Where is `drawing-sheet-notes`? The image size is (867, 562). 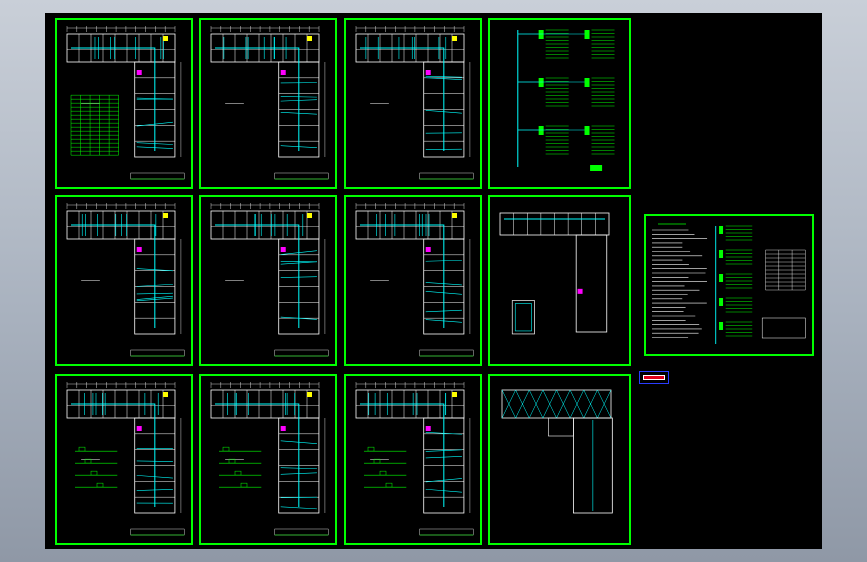 drawing-sheet-notes is located at coordinates (729, 285).